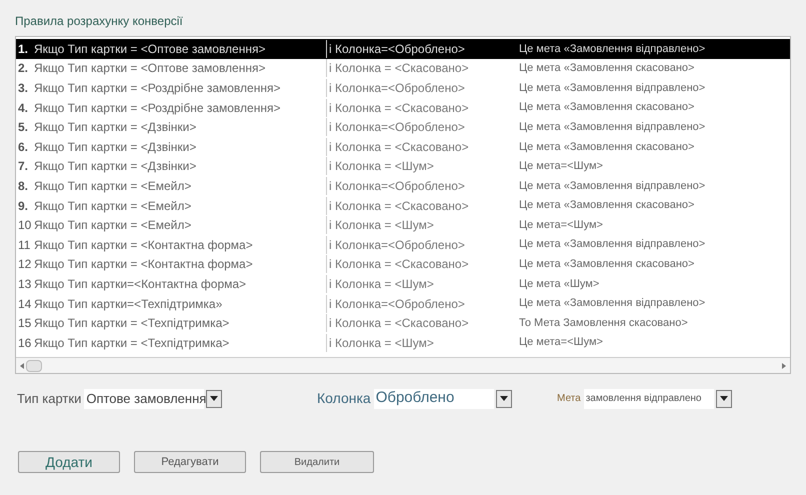 This screenshot has height=495, width=806. Describe the element at coordinates (23, 108) in the screenshot. I see `row-number: 4.` at that location.